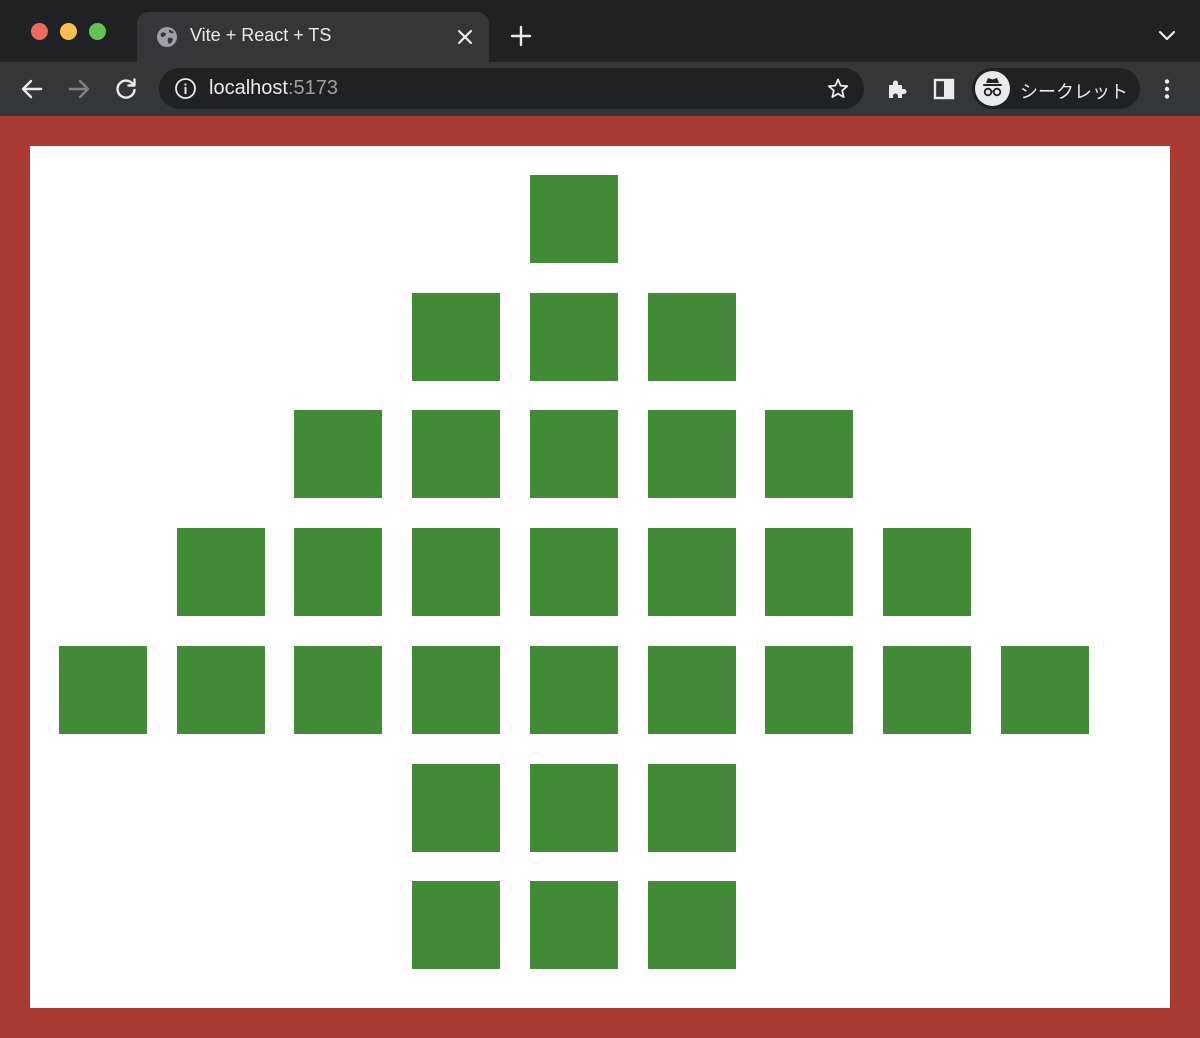 This screenshot has width=1200, height=1038. I want to click on green-square-r4-c6, so click(692, 572).